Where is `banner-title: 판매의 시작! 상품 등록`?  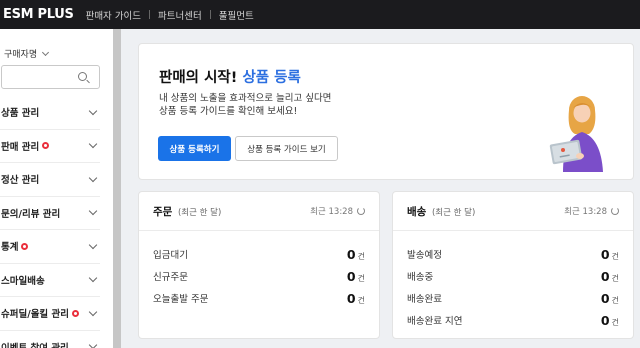
banner-title: 판매의 시작! 상품 등록 is located at coordinates (230, 76).